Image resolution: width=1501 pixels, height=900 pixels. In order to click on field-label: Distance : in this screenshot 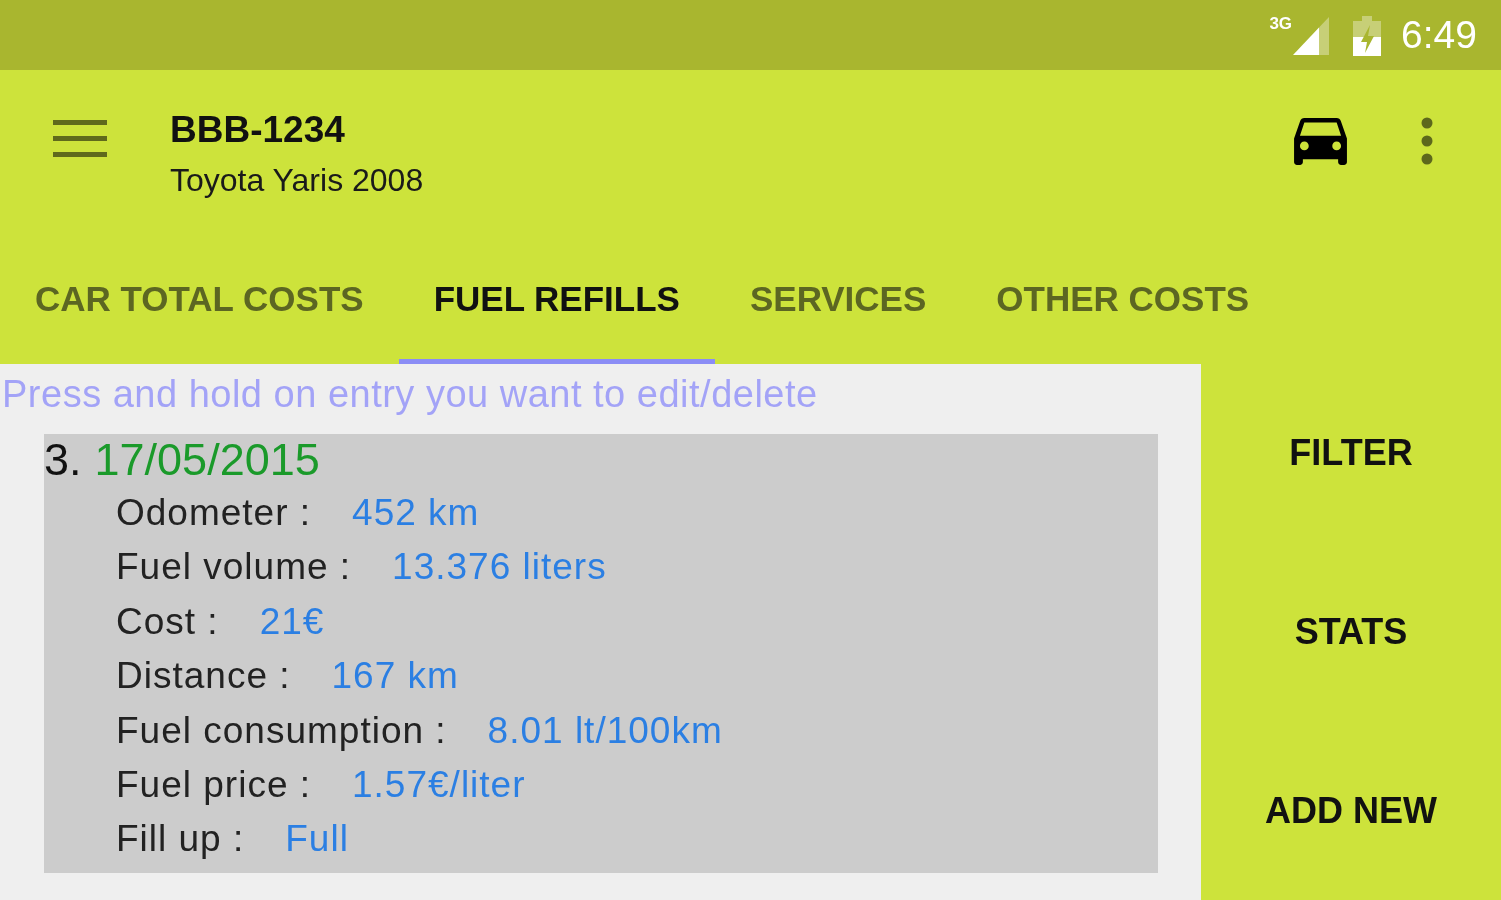, I will do `click(203, 676)`.